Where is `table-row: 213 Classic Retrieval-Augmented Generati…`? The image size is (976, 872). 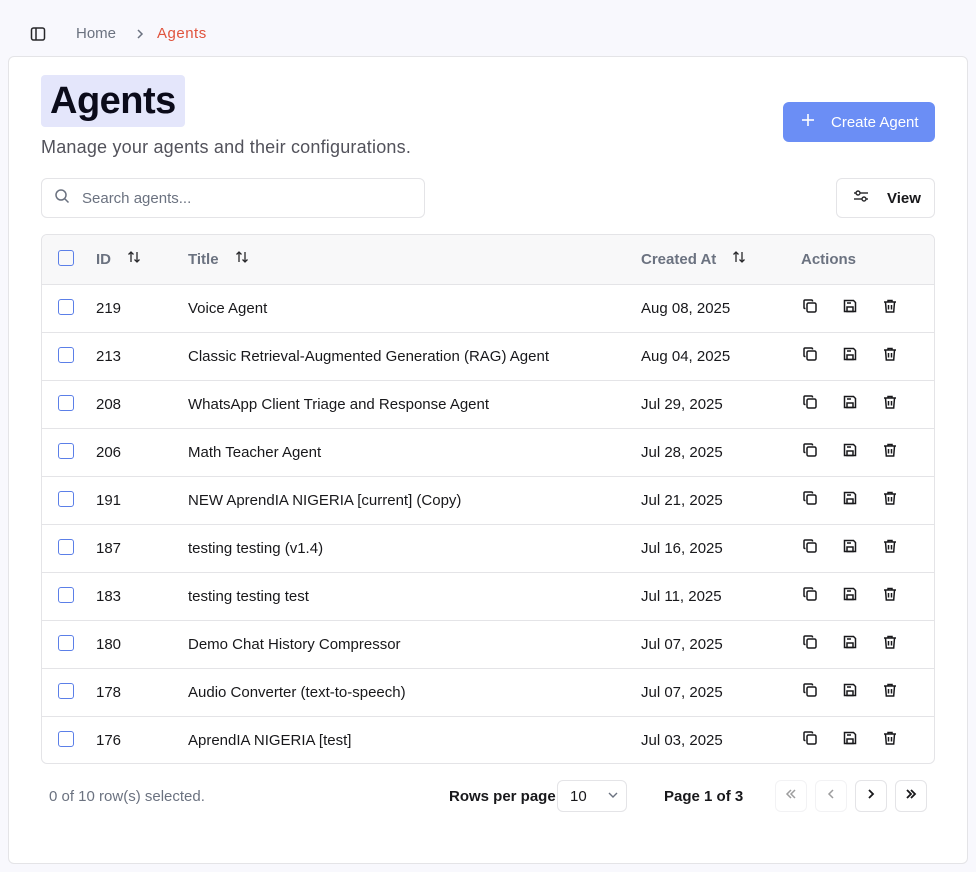
table-row: 213 Classic Retrieval-Augmented Generati… is located at coordinates (488, 356).